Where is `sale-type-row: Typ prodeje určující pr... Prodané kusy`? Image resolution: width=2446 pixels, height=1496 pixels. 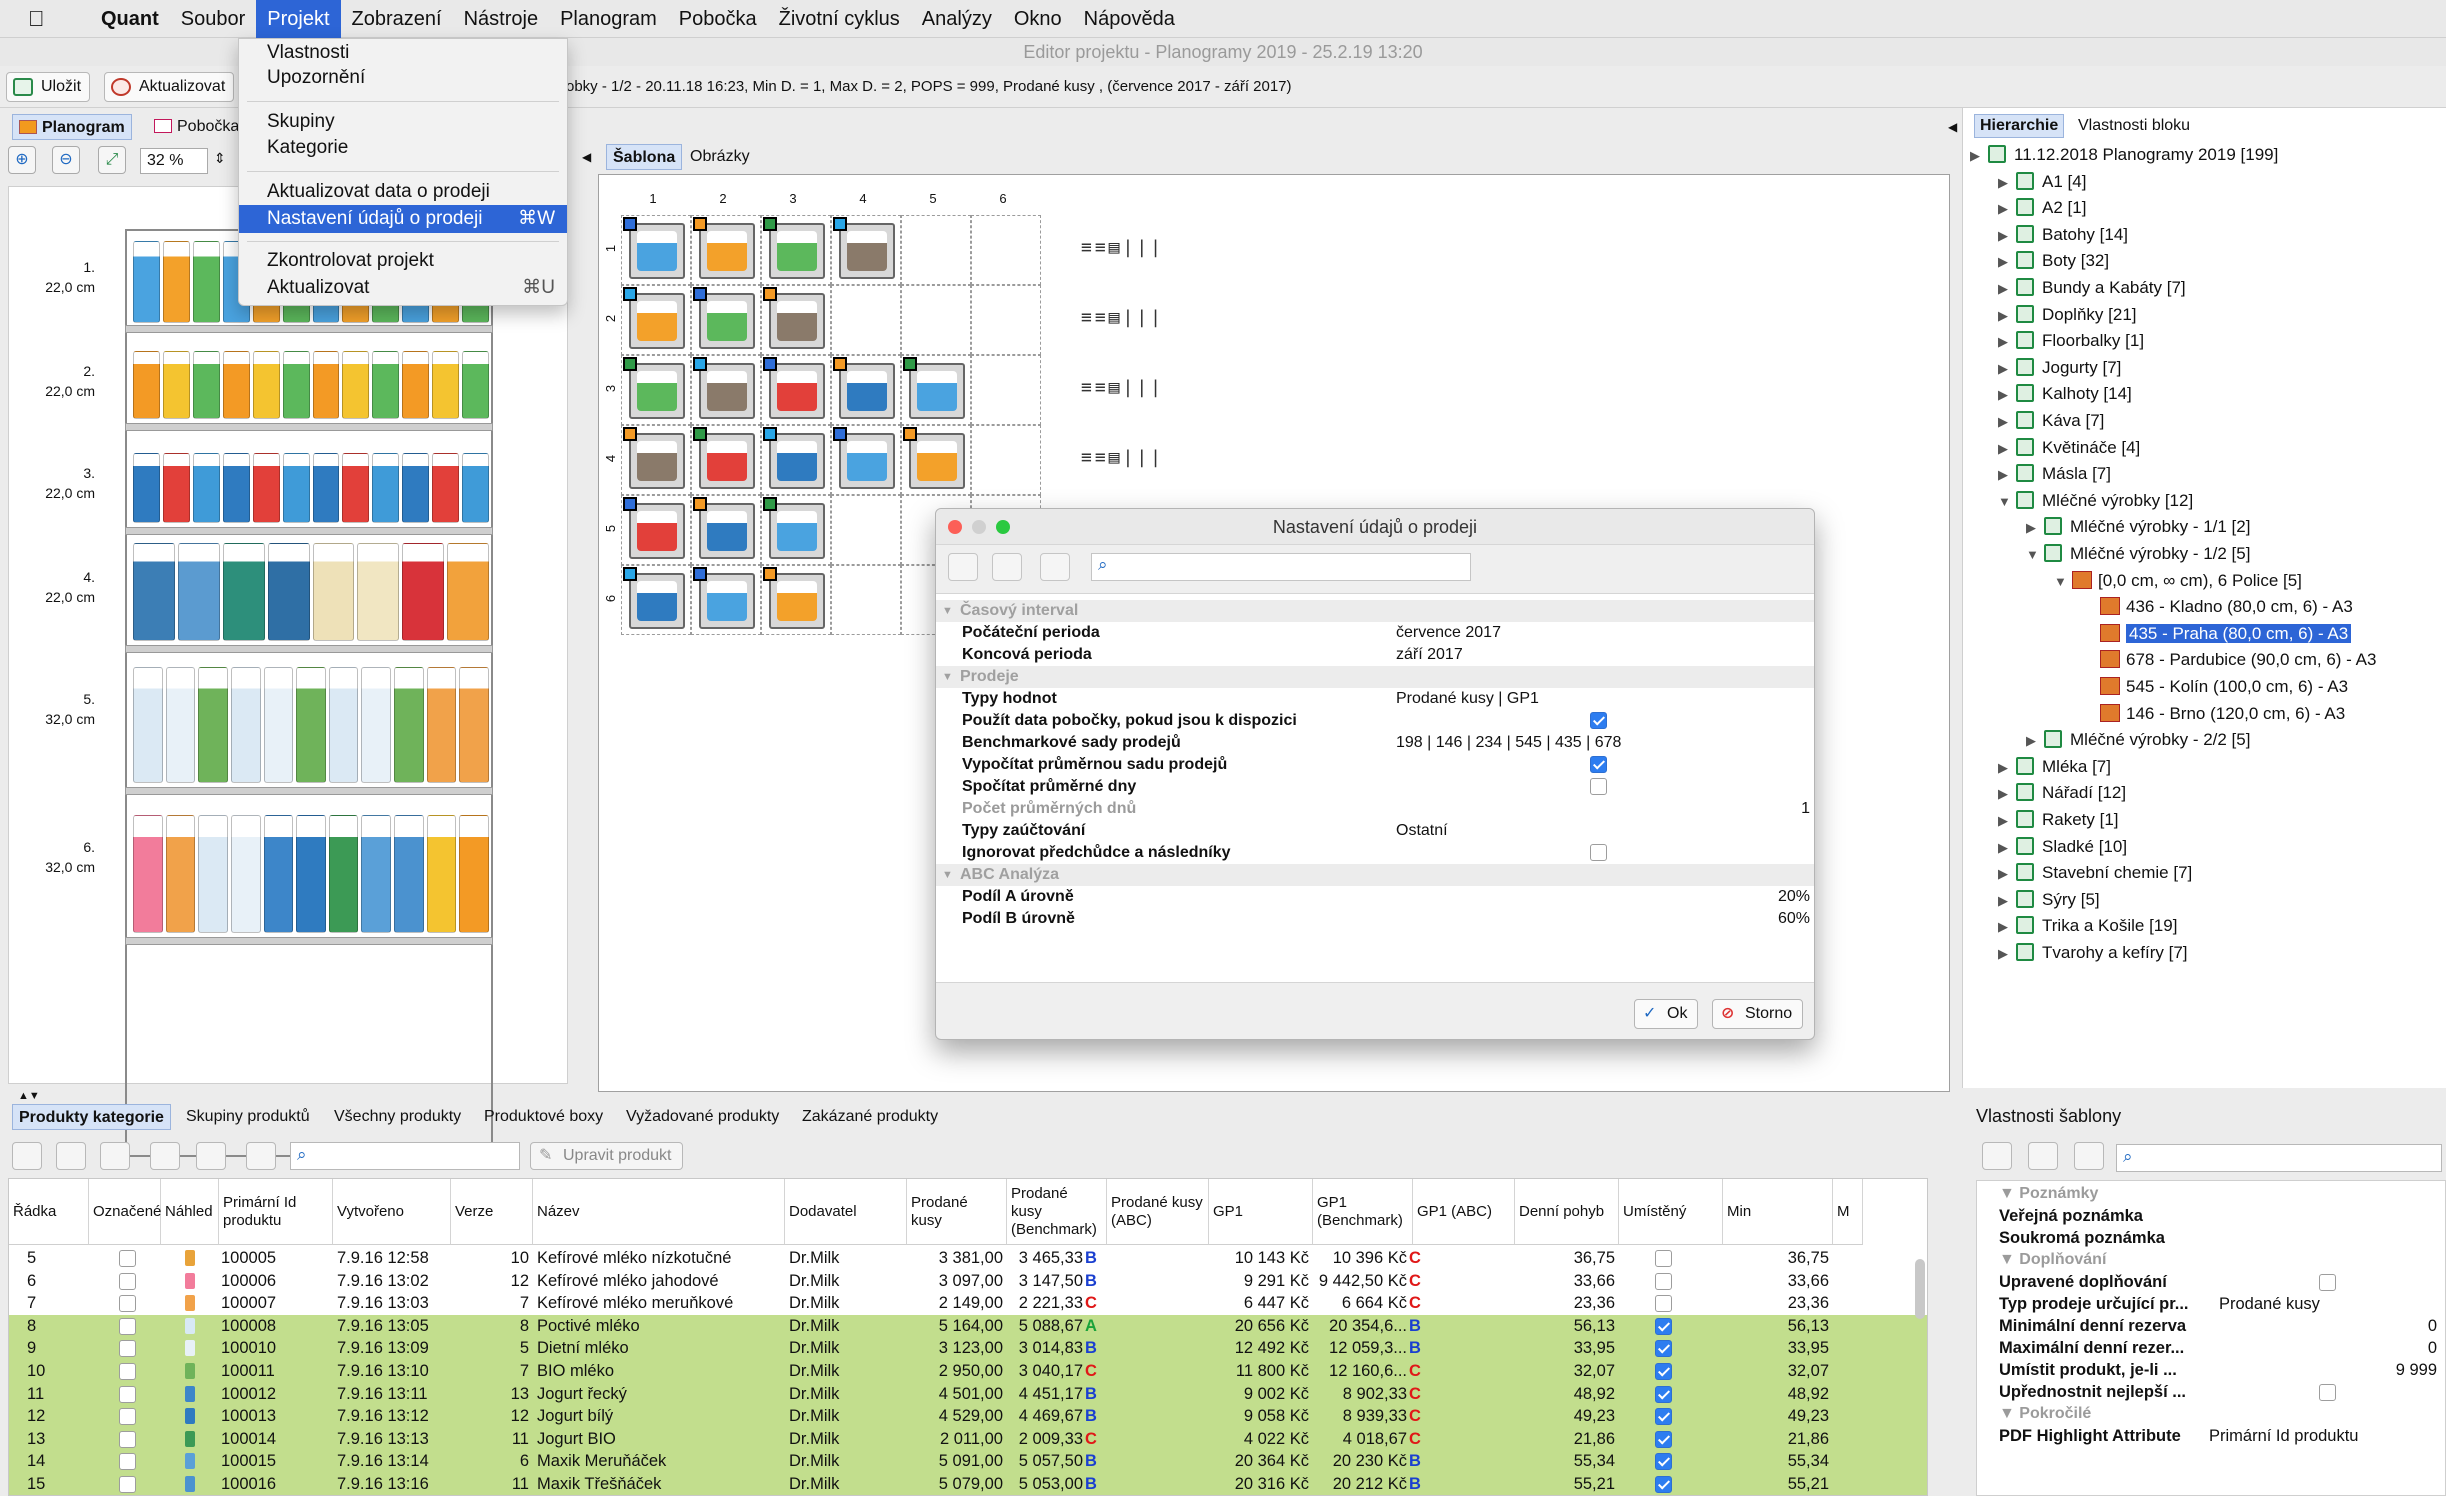 sale-type-row: Typ prodeje určující pr... Prodané kusy is located at coordinates (2211, 1304).